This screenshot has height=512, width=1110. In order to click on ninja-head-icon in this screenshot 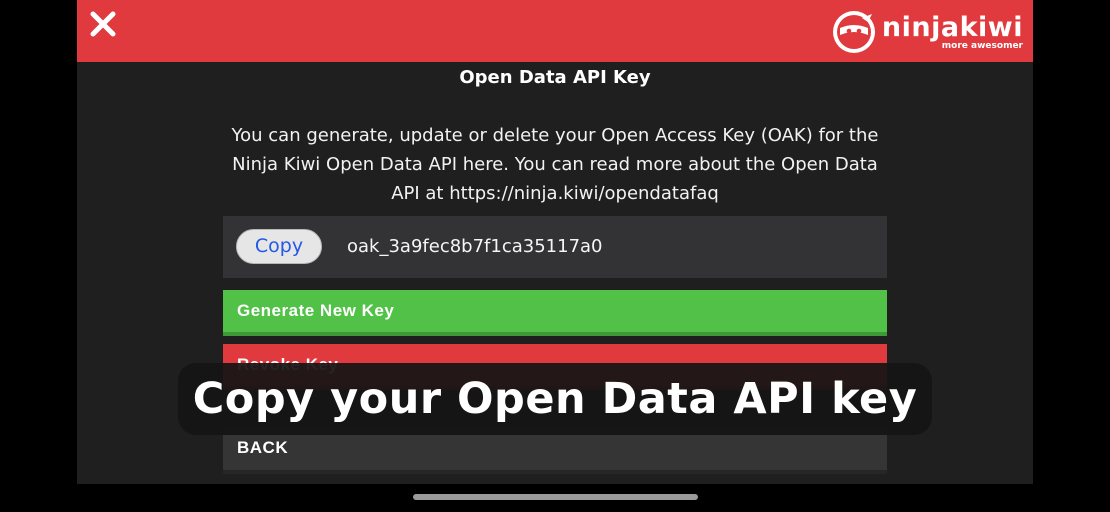, I will do `click(853, 32)`.